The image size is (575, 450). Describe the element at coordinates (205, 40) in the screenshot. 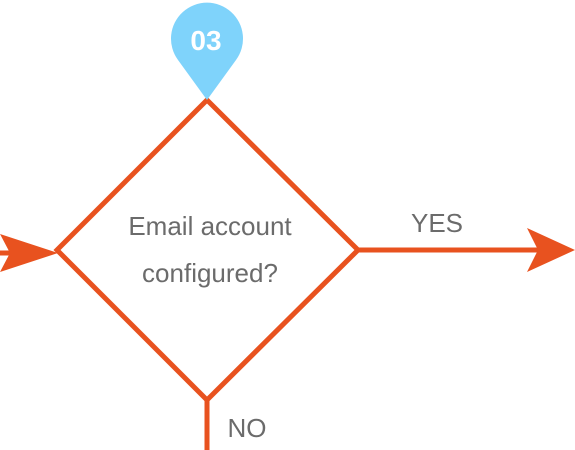

I see `step-badge-number: 03` at that location.